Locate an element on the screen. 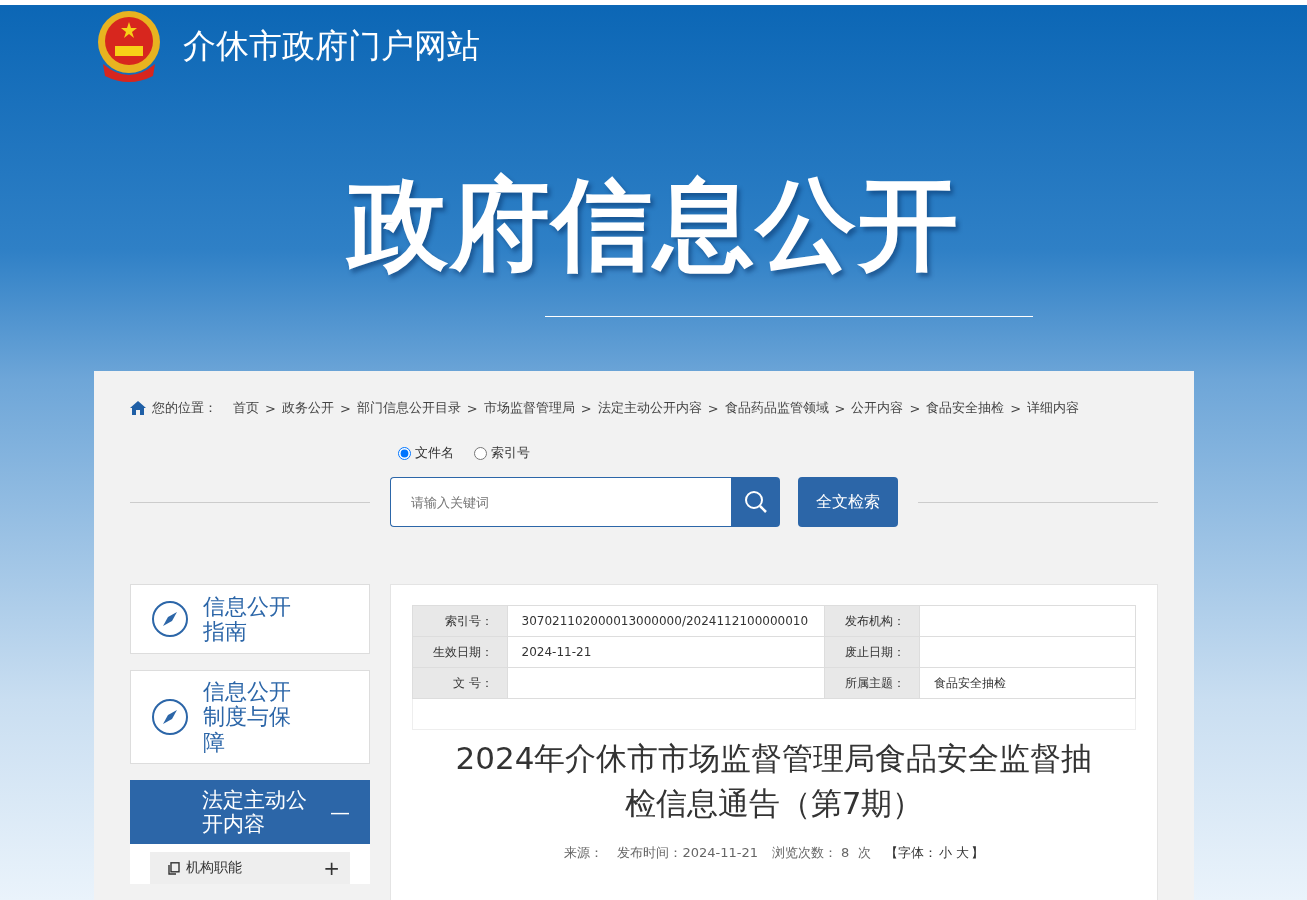 The height and width of the screenshot is (900, 1307). search-icon is located at coordinates (755, 502).